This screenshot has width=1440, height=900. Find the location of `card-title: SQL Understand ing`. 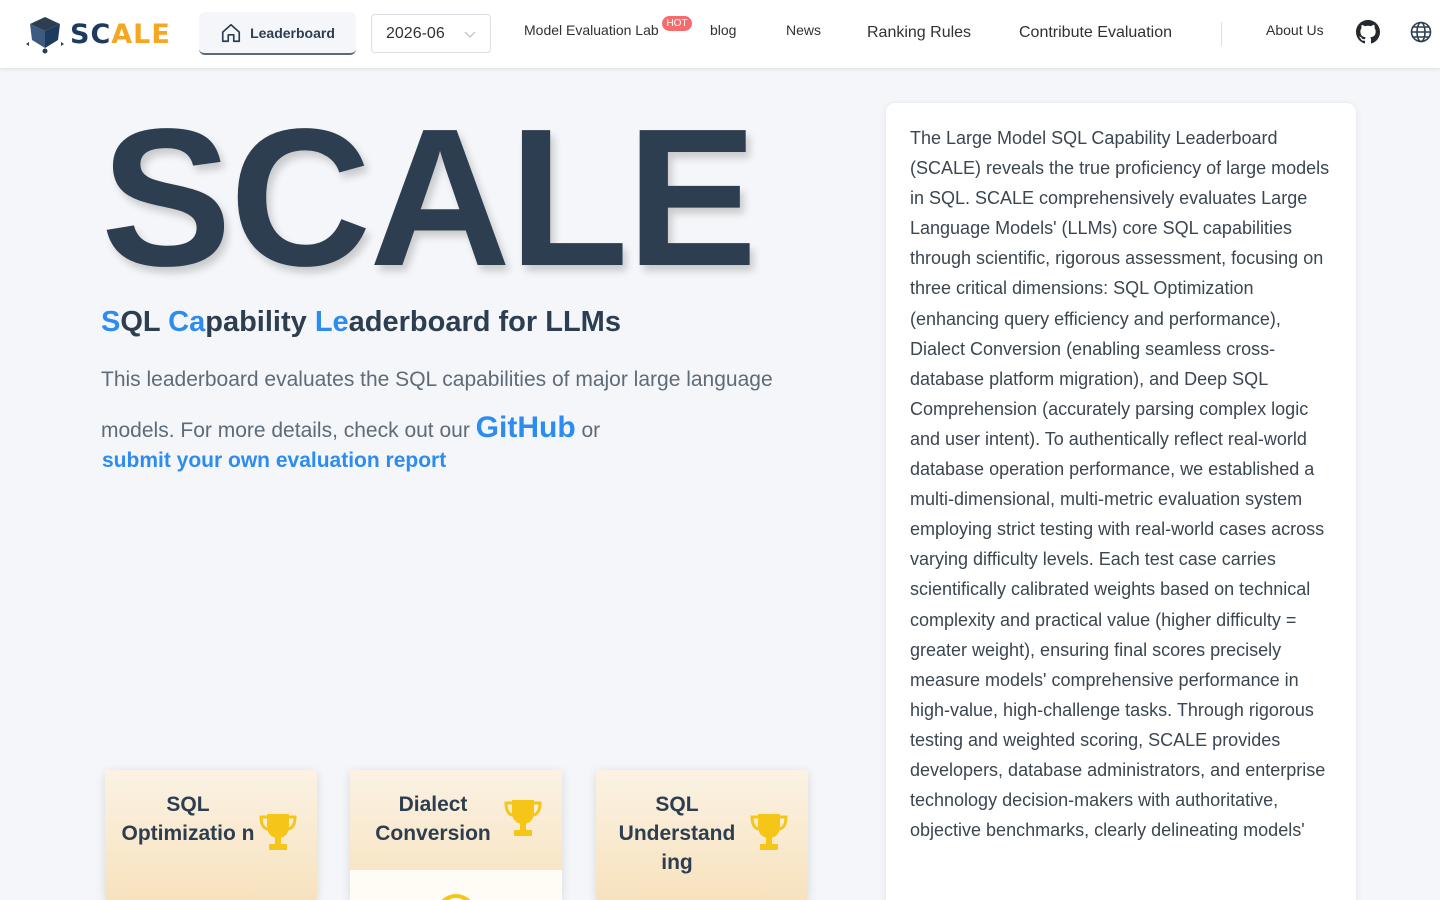

card-title: SQL Understand ing is located at coordinates (677, 833).